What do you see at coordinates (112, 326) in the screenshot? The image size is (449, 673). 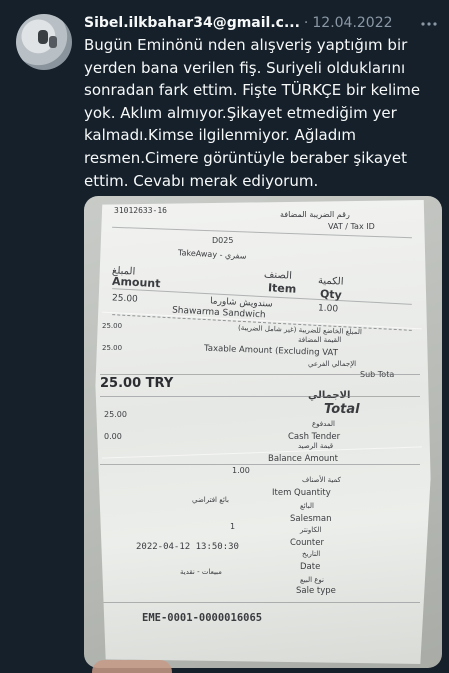 I see `taxable-amount-value: 25.00` at bounding box center [112, 326].